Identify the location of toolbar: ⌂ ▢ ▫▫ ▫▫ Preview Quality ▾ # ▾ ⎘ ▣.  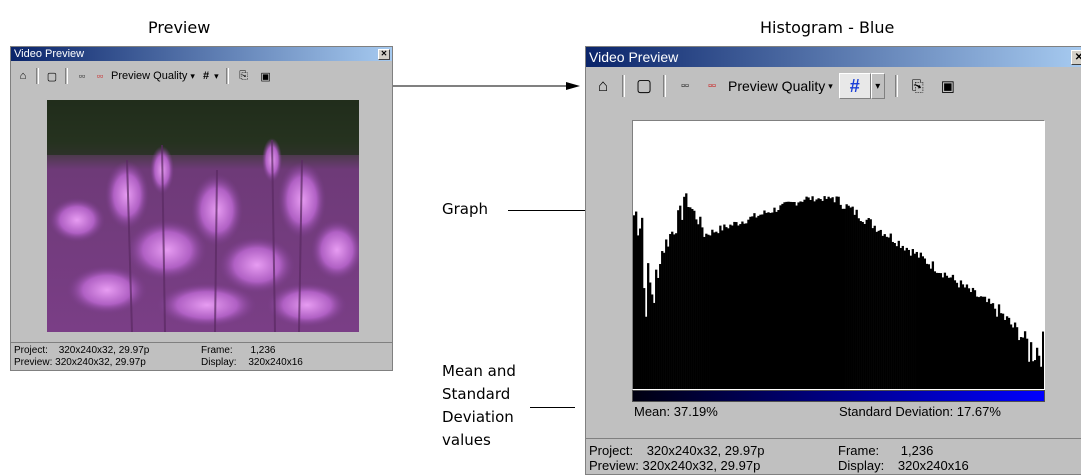
(201, 76).